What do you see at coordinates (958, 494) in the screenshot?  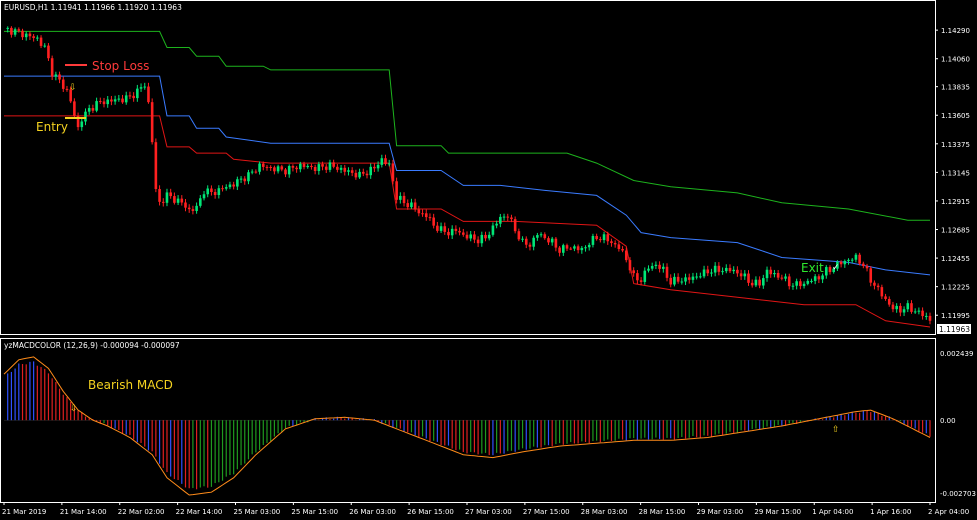 I see `indicator-tick-label: -0.002703` at bounding box center [958, 494].